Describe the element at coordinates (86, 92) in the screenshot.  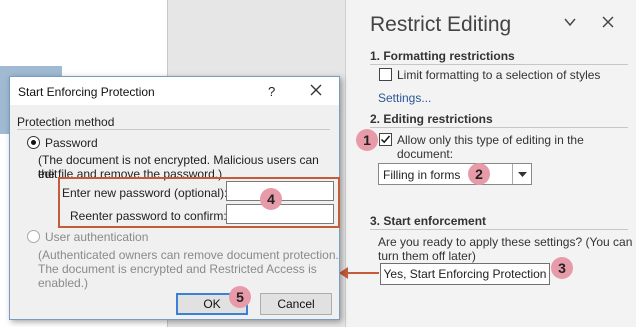
I see `dialog-title: Start Enforcing Protection` at that location.